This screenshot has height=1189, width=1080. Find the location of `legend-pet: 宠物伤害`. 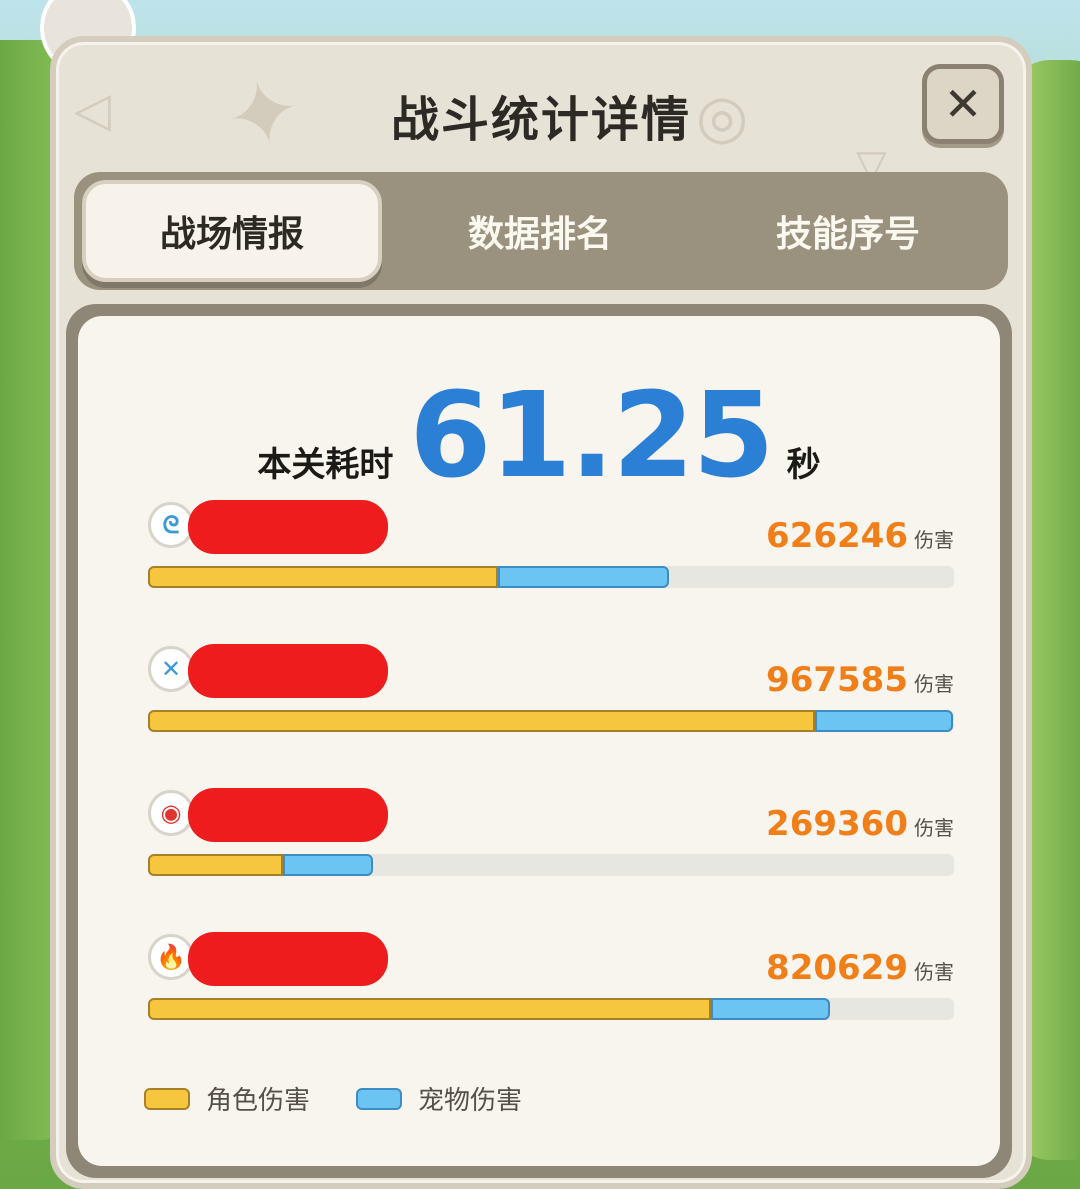

legend-pet: 宠物伤害 is located at coordinates (439, 1098).